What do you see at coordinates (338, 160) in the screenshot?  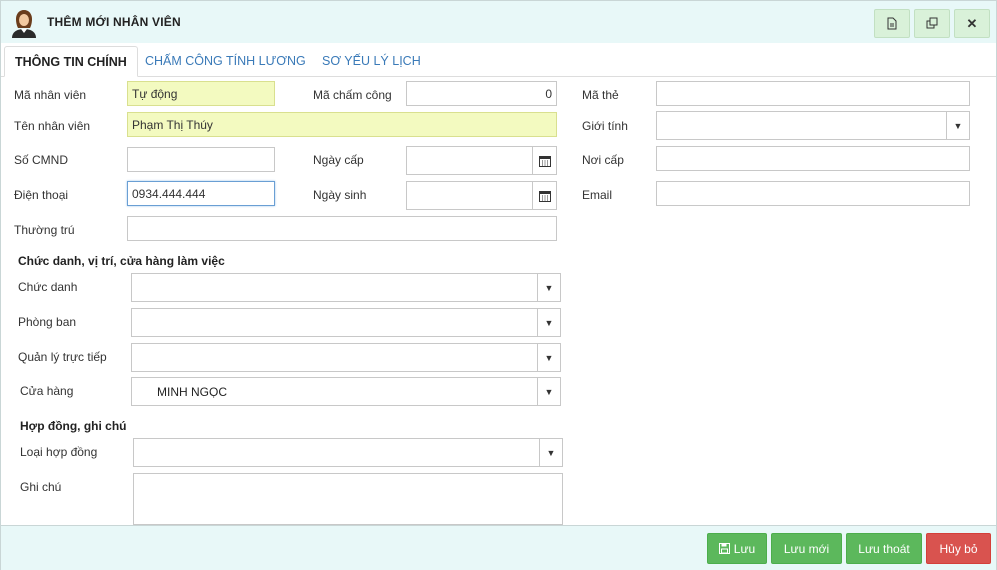 I see `issue-date-label: Ngày cấp` at bounding box center [338, 160].